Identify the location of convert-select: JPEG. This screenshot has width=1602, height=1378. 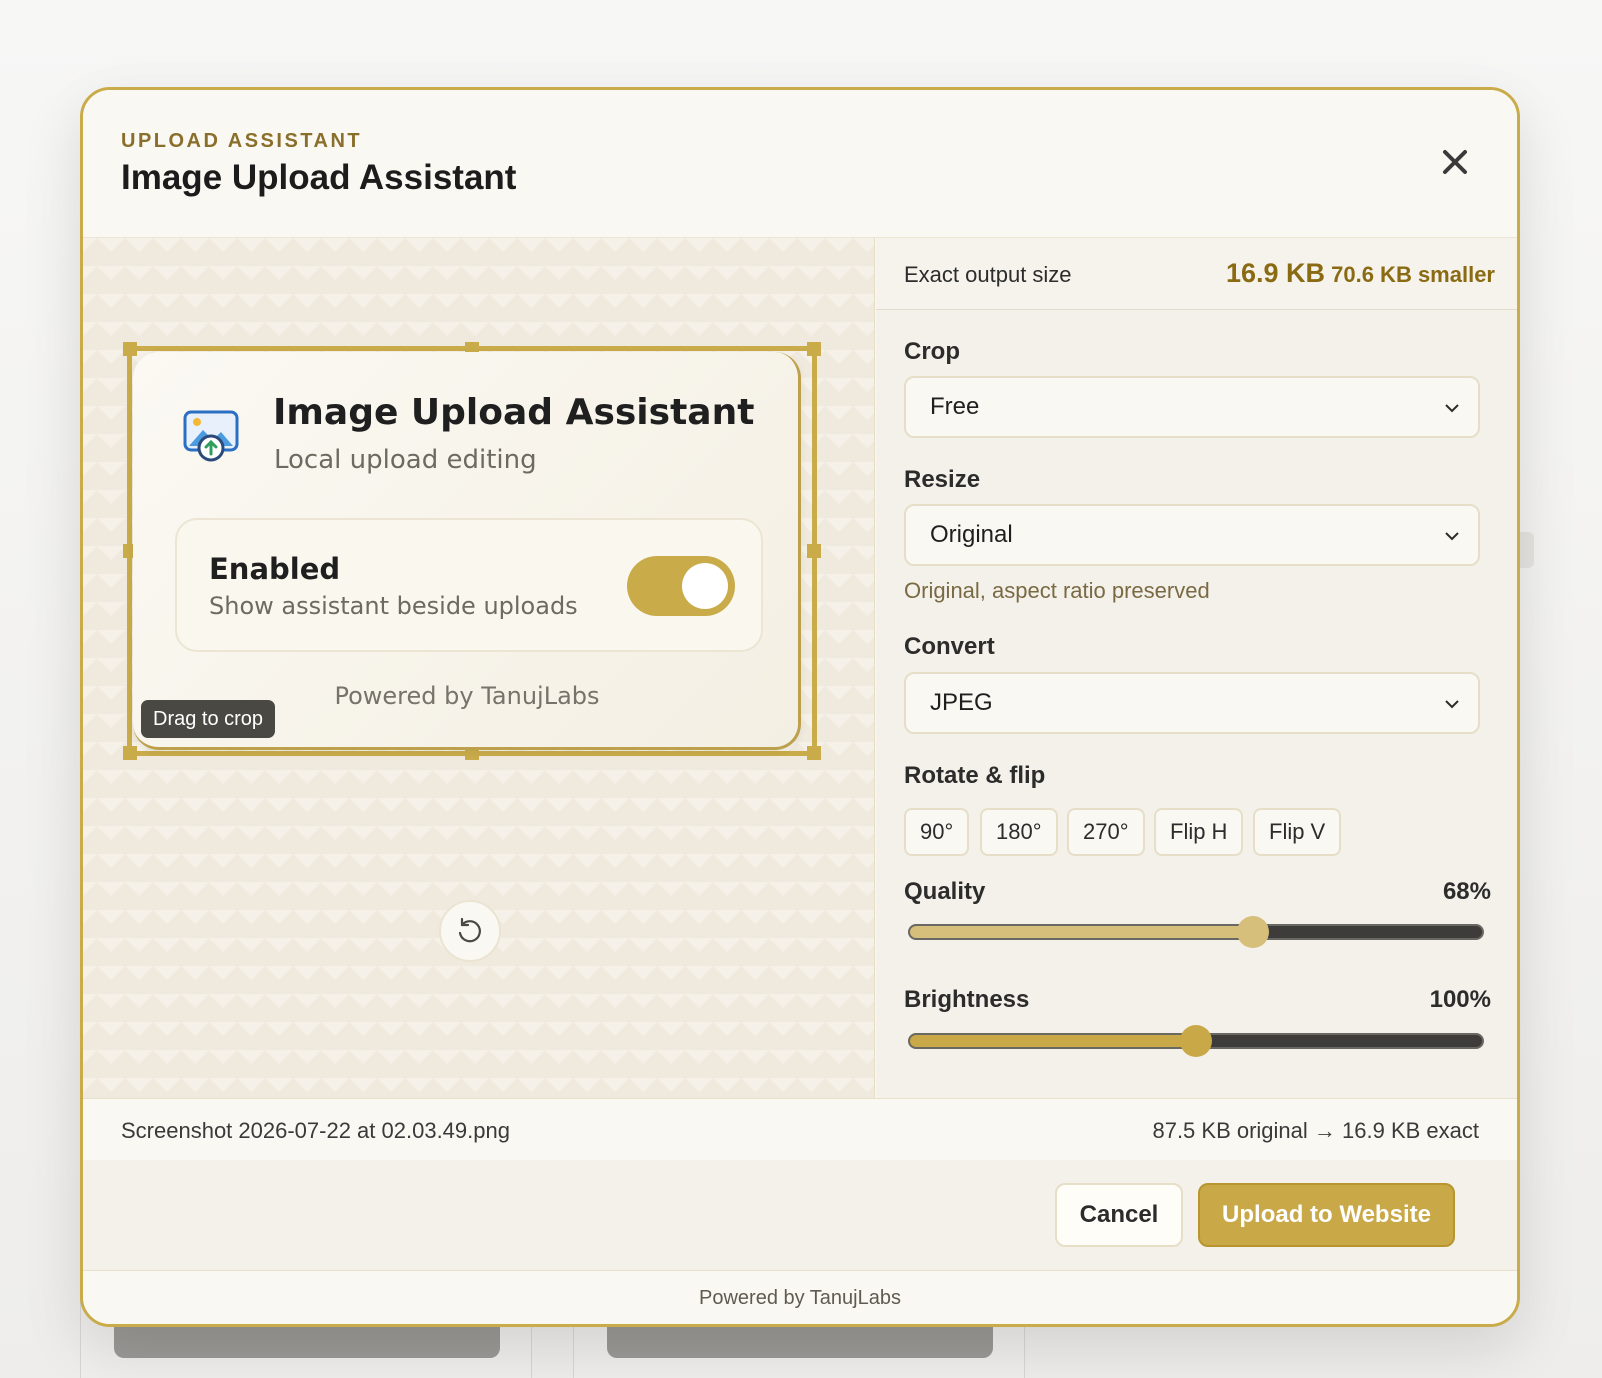
(1192, 703).